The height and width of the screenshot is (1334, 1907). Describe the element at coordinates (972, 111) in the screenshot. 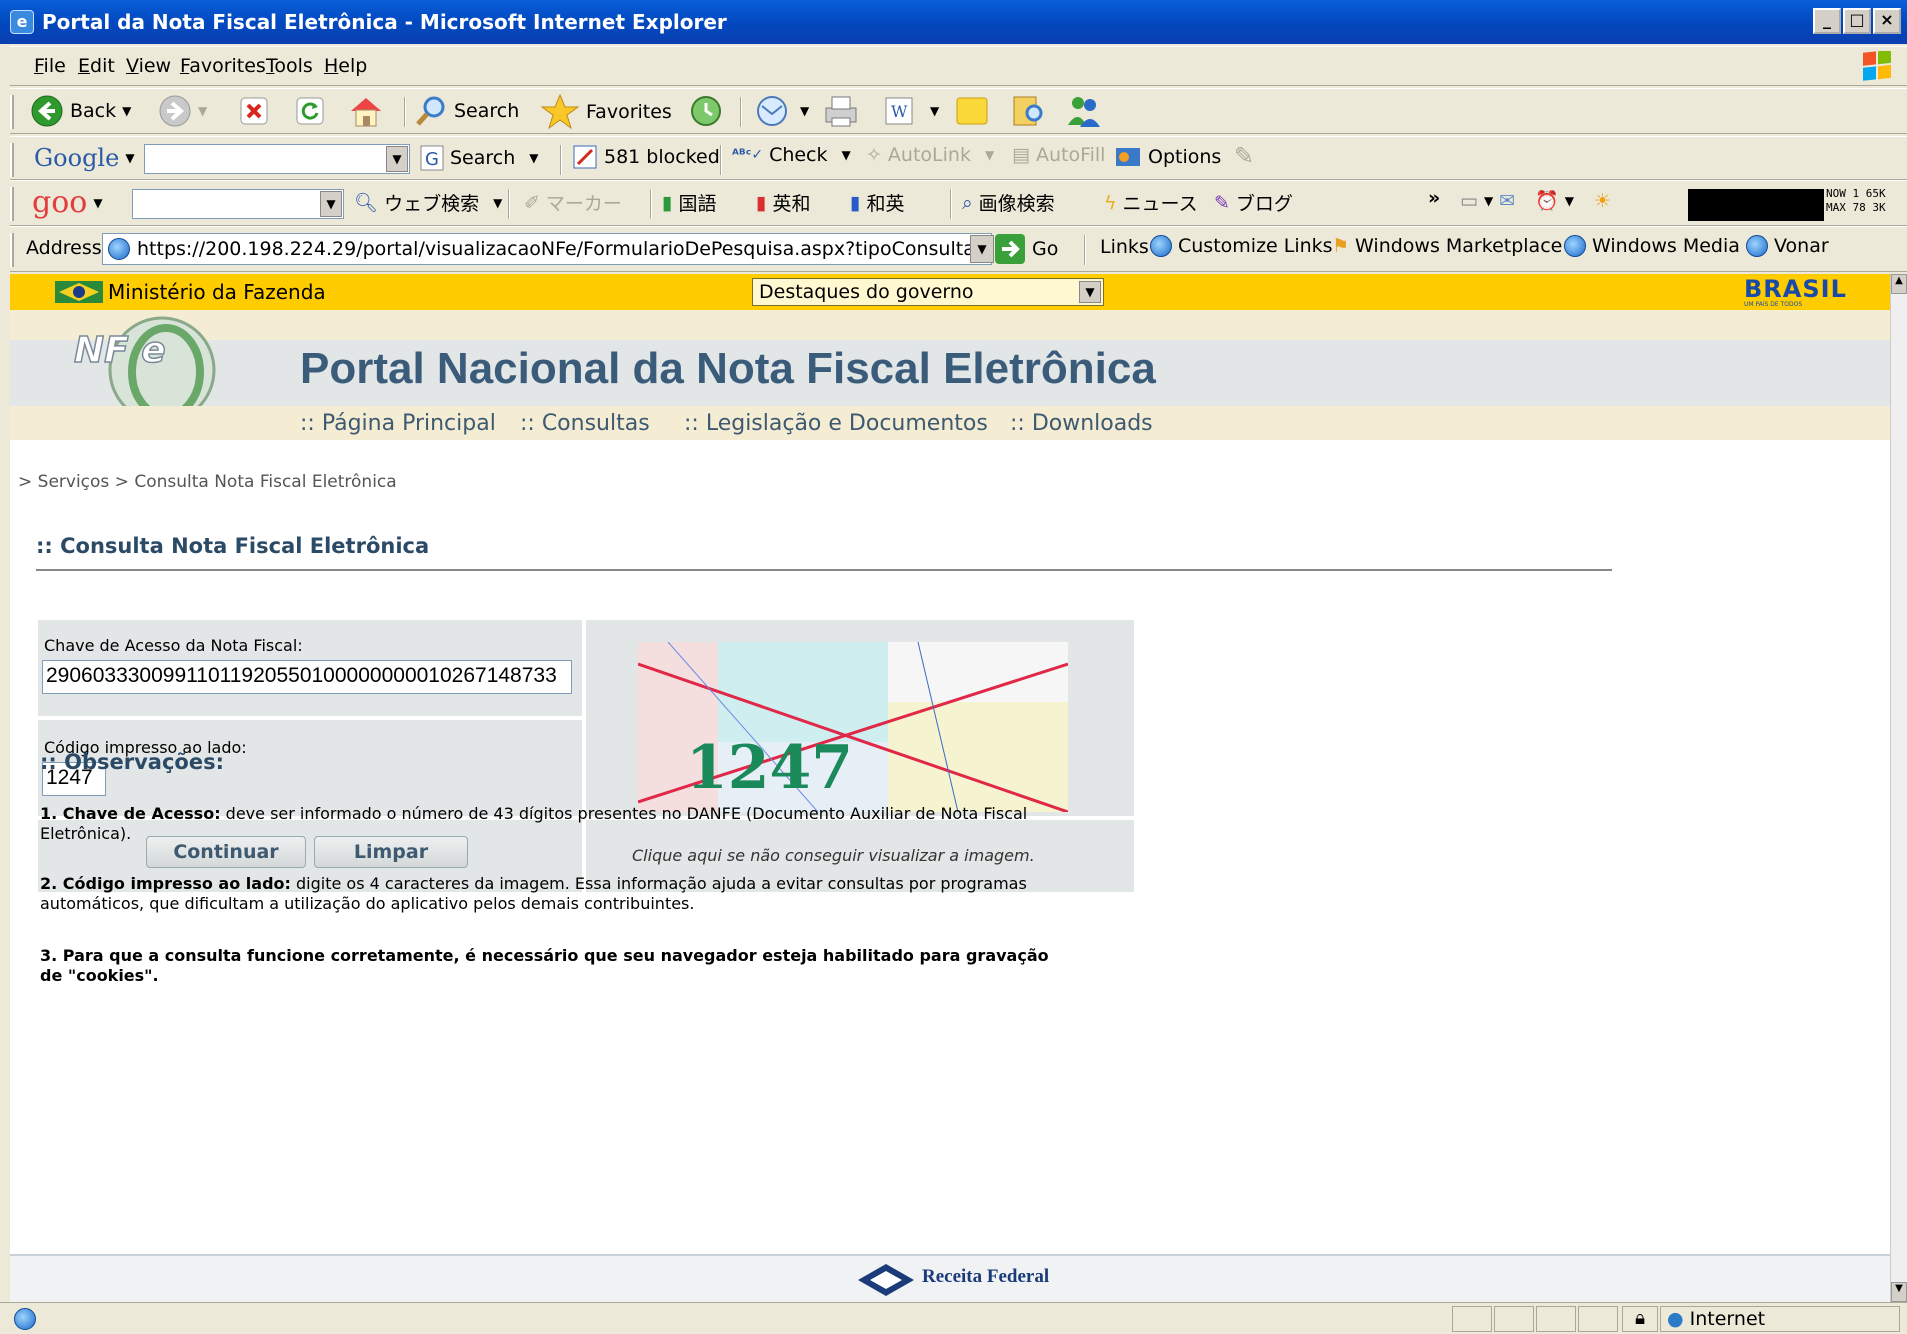

I see `discuss-button` at that location.